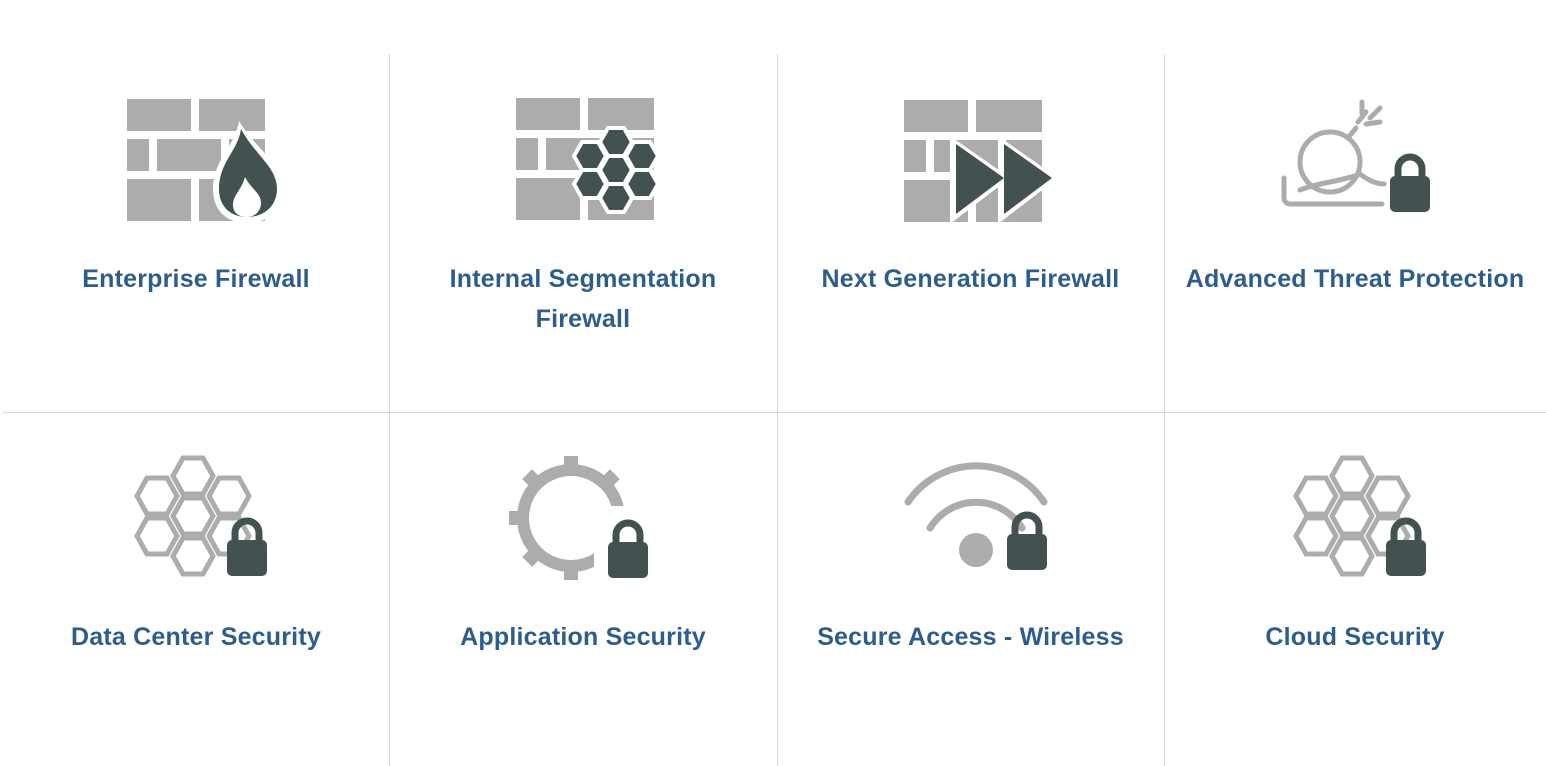  Describe the element at coordinates (970, 279) in the screenshot. I see `tile-label: Next Generation Firewall` at that location.